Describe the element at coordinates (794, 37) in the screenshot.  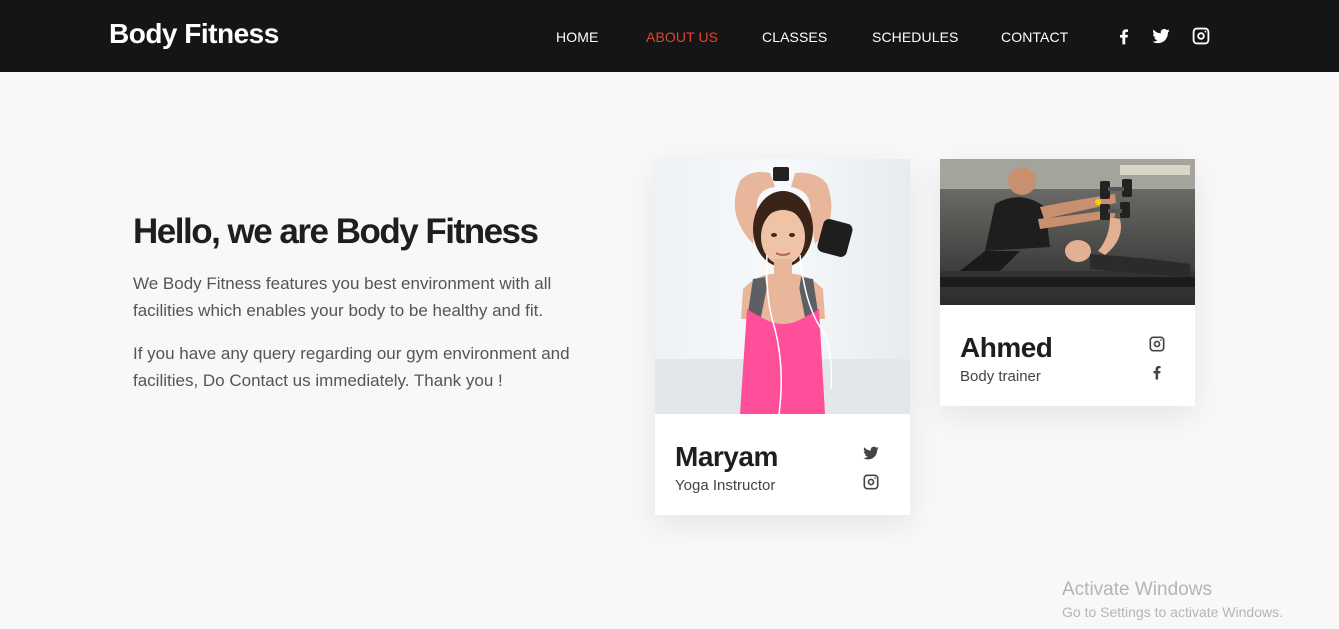
I see `nav-classes: CLASSES` at that location.